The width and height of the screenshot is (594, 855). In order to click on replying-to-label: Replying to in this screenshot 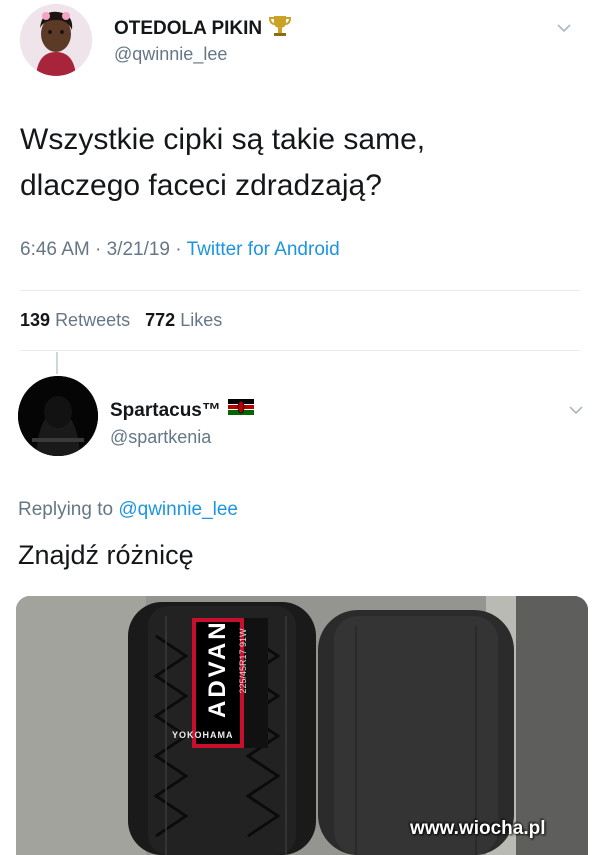, I will do `click(66, 509)`.